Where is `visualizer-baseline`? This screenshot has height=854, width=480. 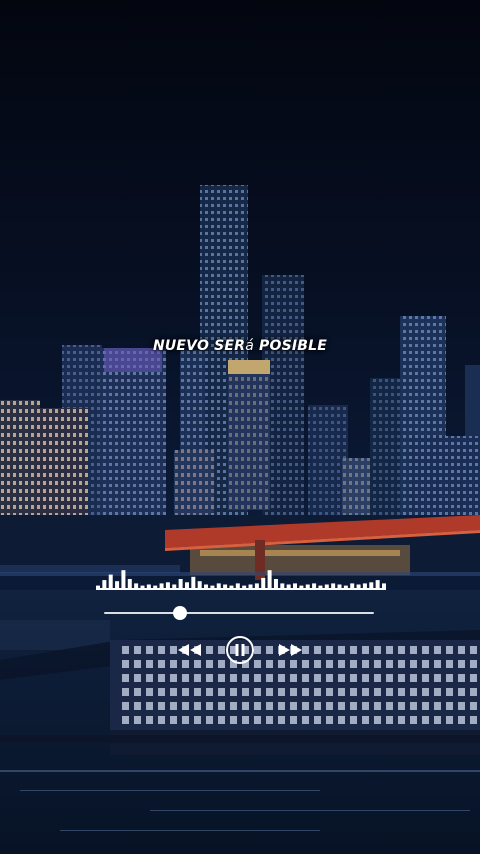
visualizer-baseline is located at coordinates (241, 589).